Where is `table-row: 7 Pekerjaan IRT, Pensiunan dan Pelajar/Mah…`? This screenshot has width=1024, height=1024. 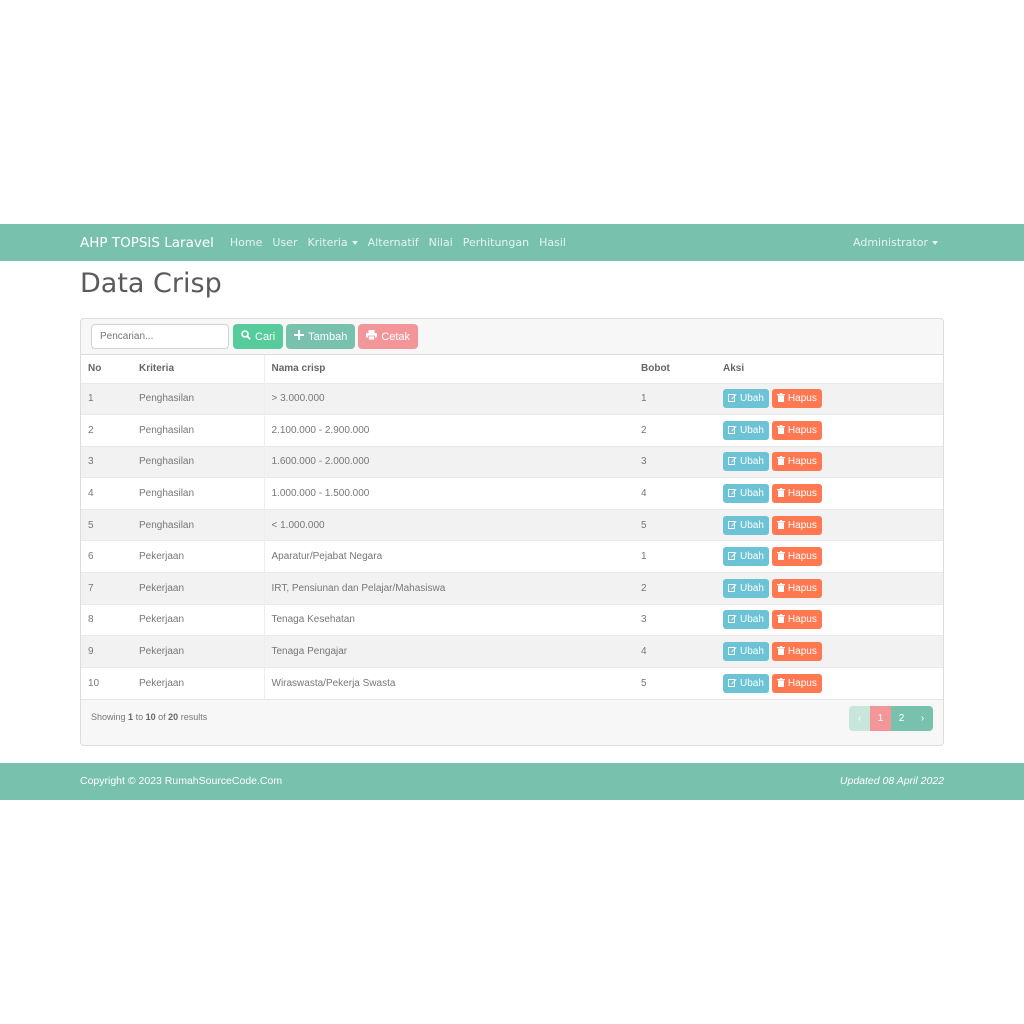 table-row: 7 Pekerjaan IRT, Pensiunan dan Pelajar/Mah… is located at coordinates (512, 588).